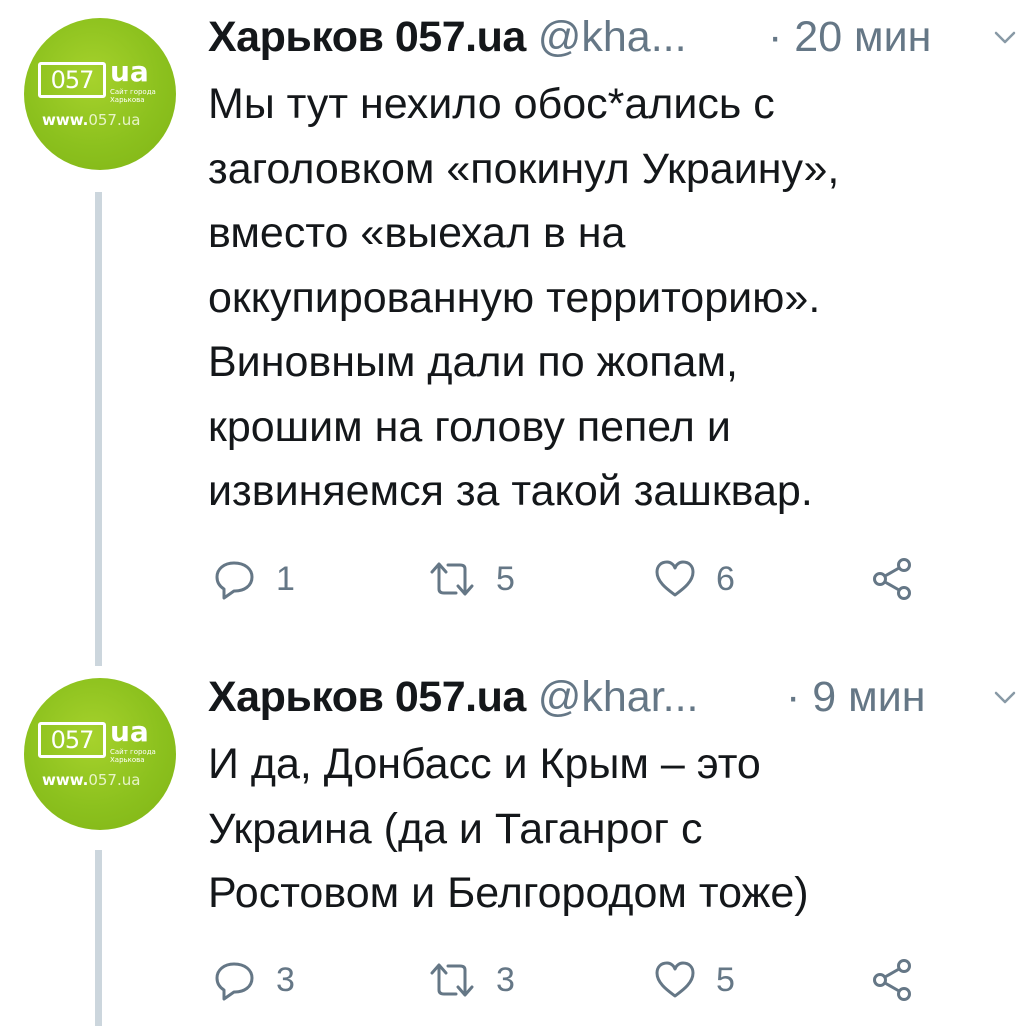 The height and width of the screenshot is (1026, 1034). Describe the element at coordinates (725, 980) in the screenshot. I see `like-count: 5` at that location.